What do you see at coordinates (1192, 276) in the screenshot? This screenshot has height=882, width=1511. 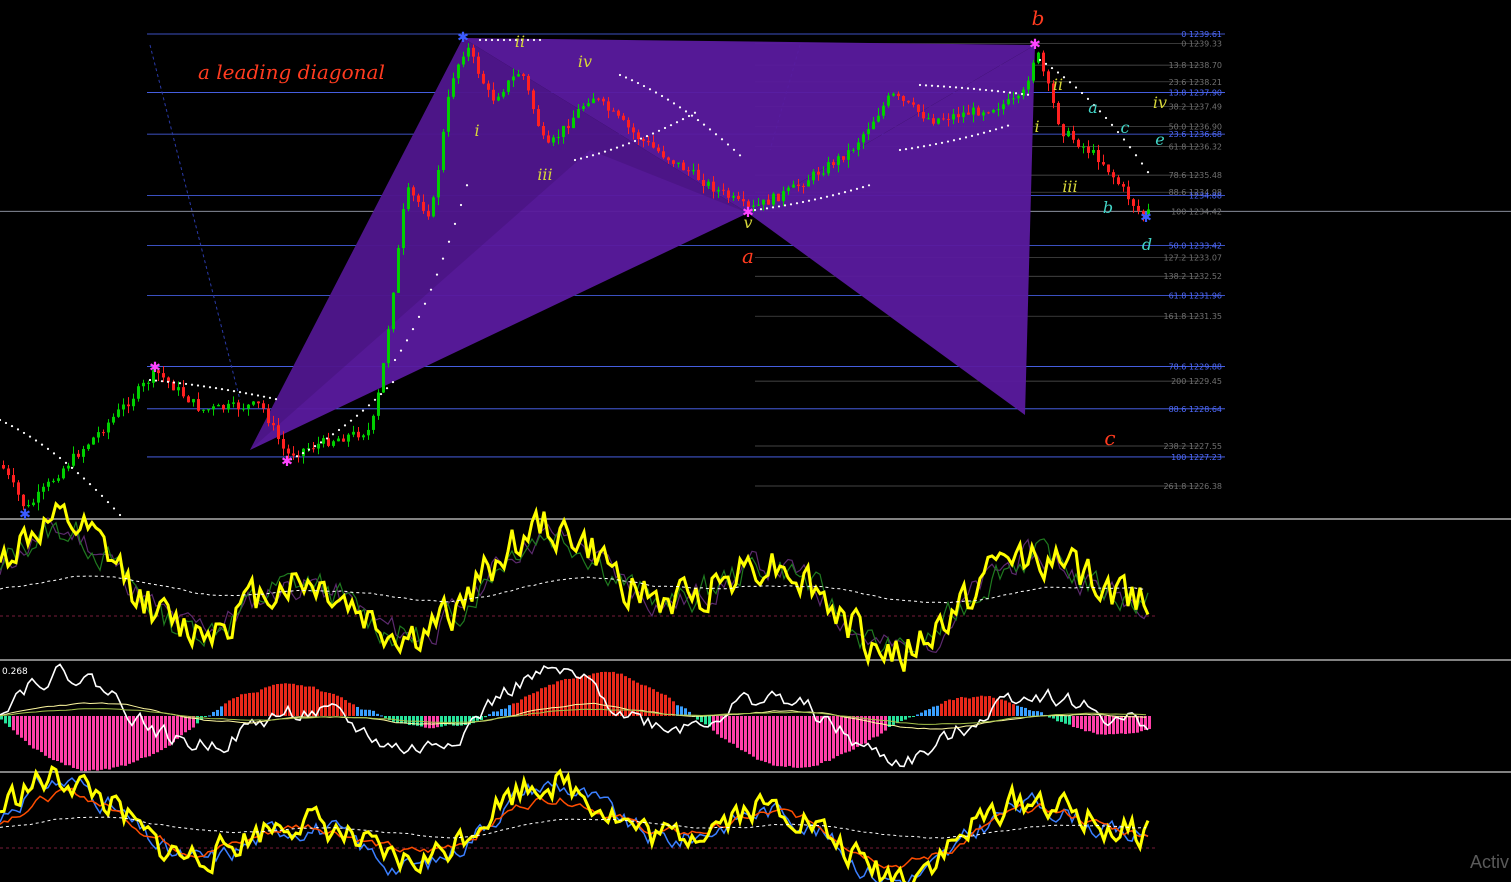 I see `fib-label-15: 138.2 1232.52` at bounding box center [1192, 276].